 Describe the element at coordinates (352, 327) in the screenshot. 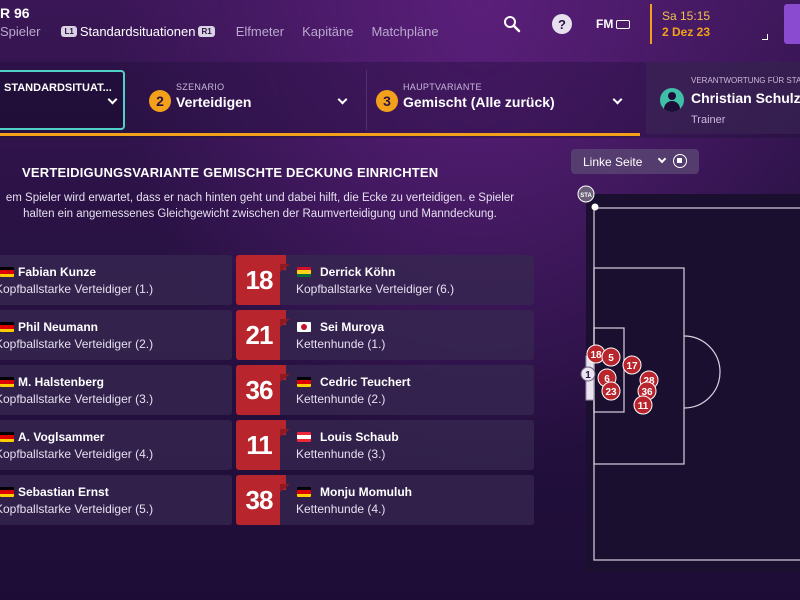

I see `player-name: Sei Muroya` at that location.